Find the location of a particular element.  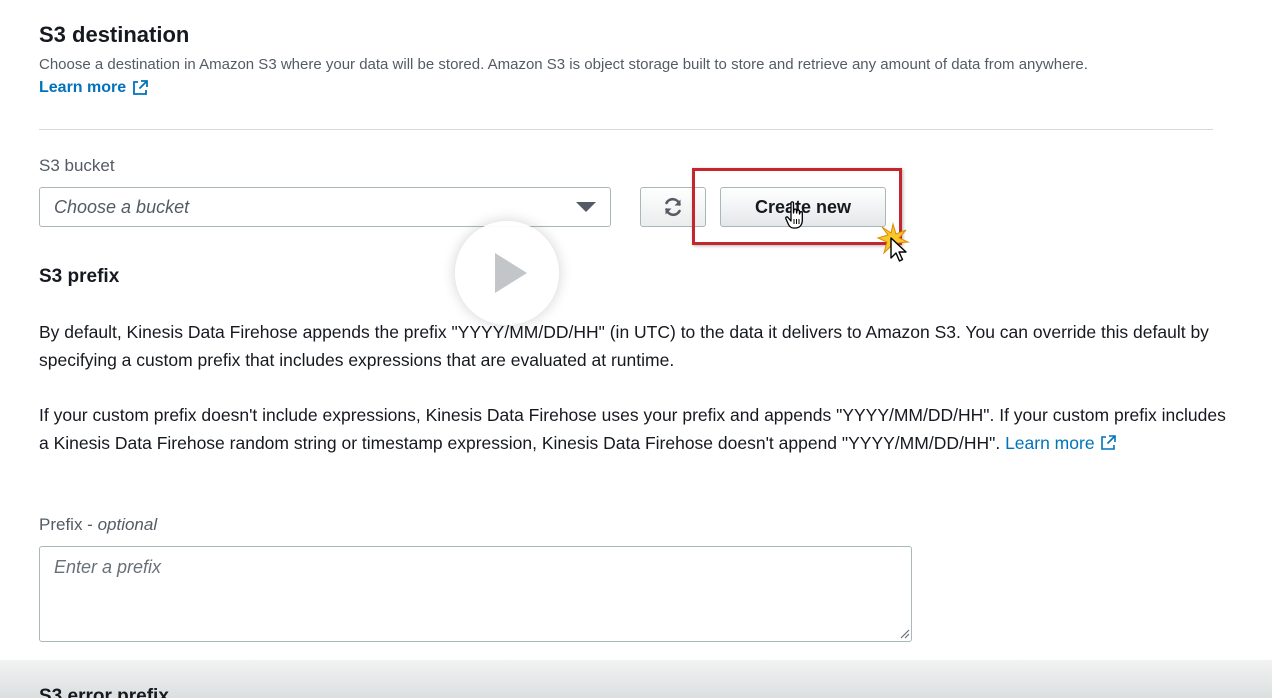

s3-error-prefix-heading: S3 error prefix is located at coordinates (104, 692).